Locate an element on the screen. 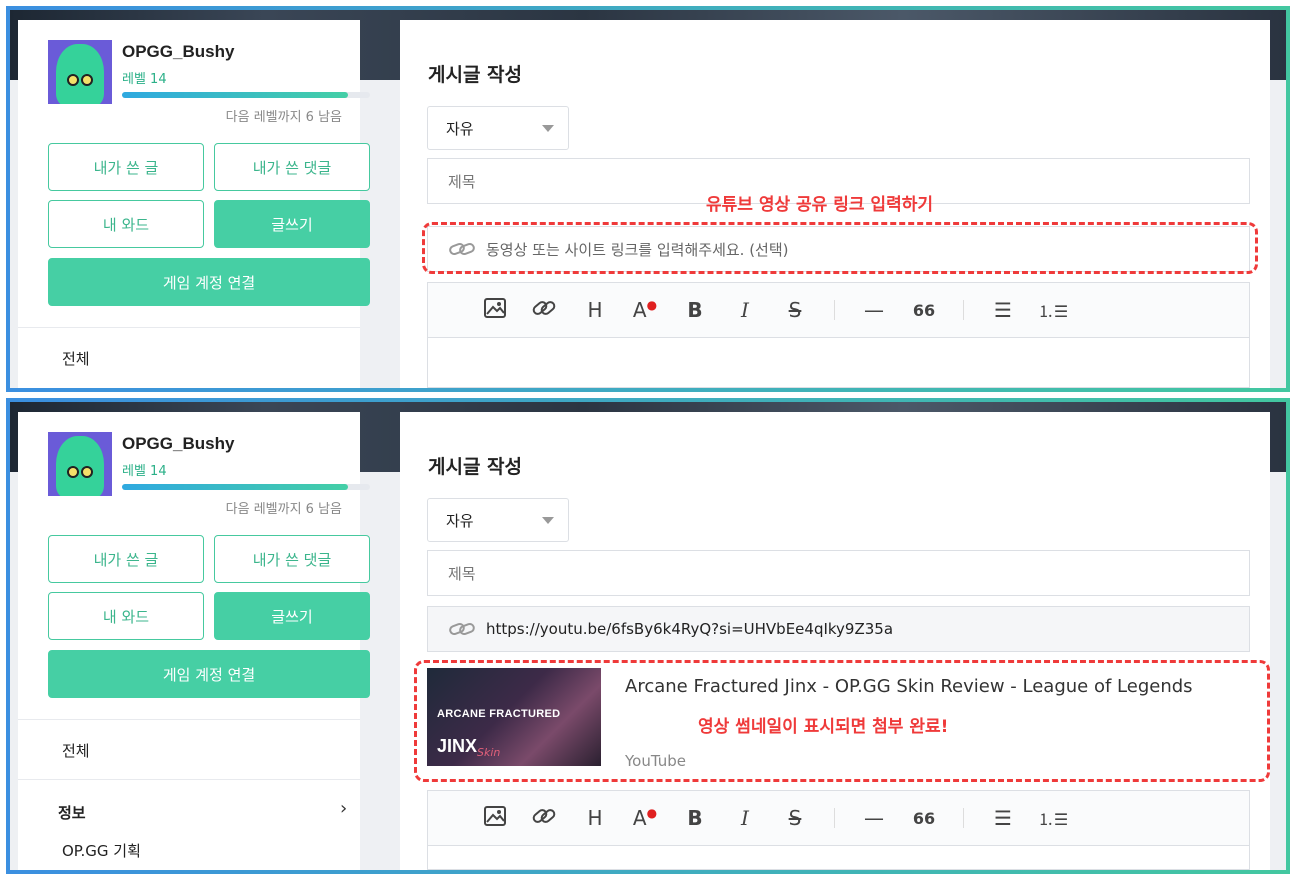 The image size is (1296, 880). nav-item-opgg-planning: OP.GG 기획 is located at coordinates (101, 850).